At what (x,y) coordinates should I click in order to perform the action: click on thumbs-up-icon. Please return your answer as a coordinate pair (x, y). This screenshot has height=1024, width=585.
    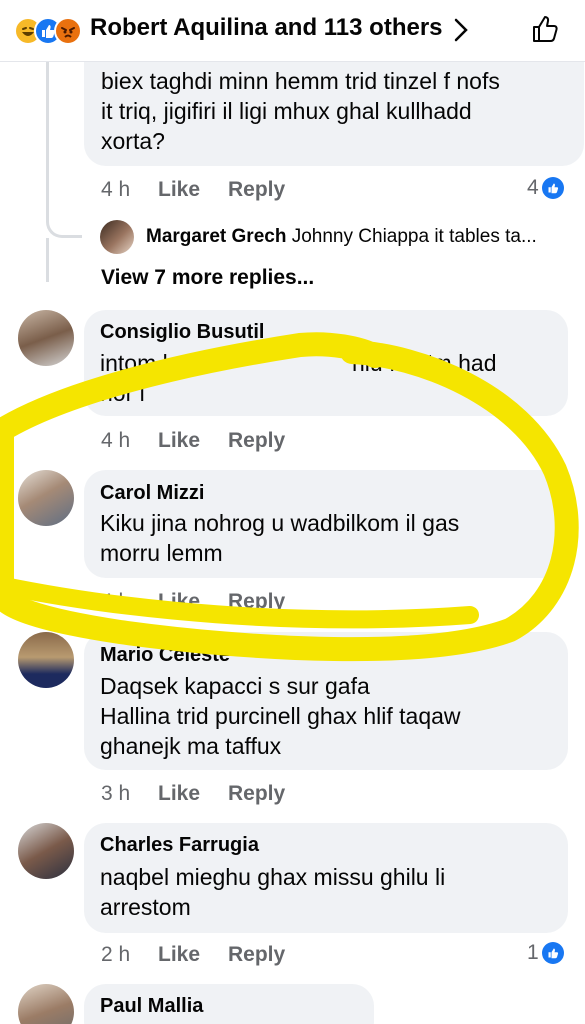
    Looking at the image, I should click on (546, 31).